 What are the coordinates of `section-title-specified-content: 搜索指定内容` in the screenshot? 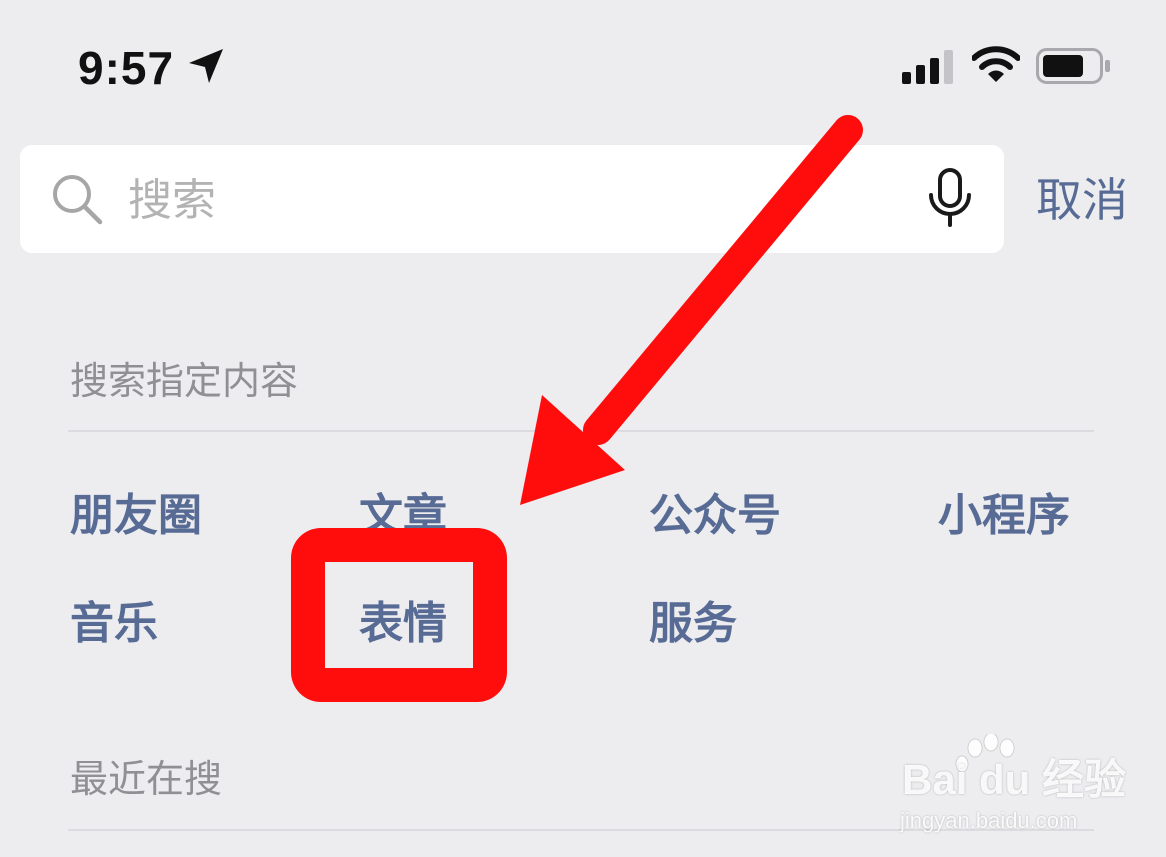 It's located at (184, 381).